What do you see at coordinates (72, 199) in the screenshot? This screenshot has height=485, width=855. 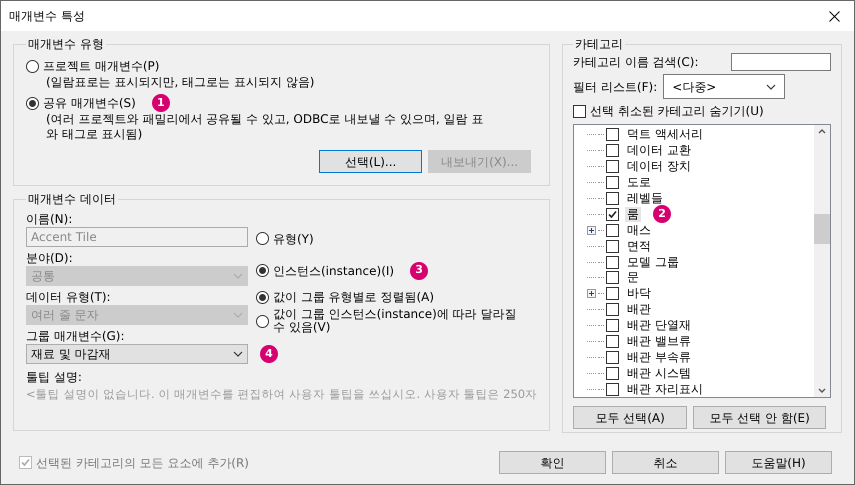 I see `group-title: 매개변수 데이터` at bounding box center [72, 199].